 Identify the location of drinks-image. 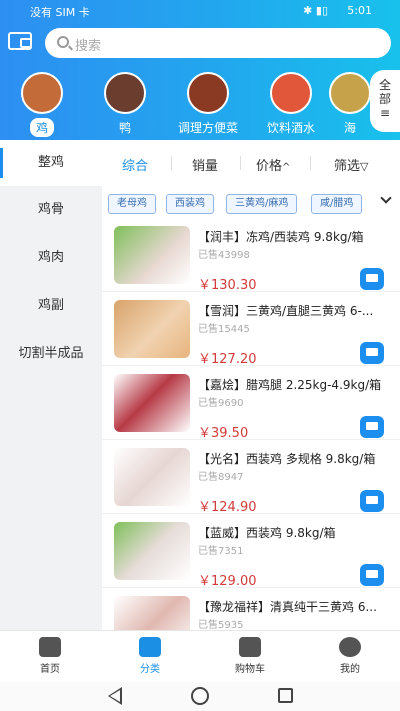
(291, 93).